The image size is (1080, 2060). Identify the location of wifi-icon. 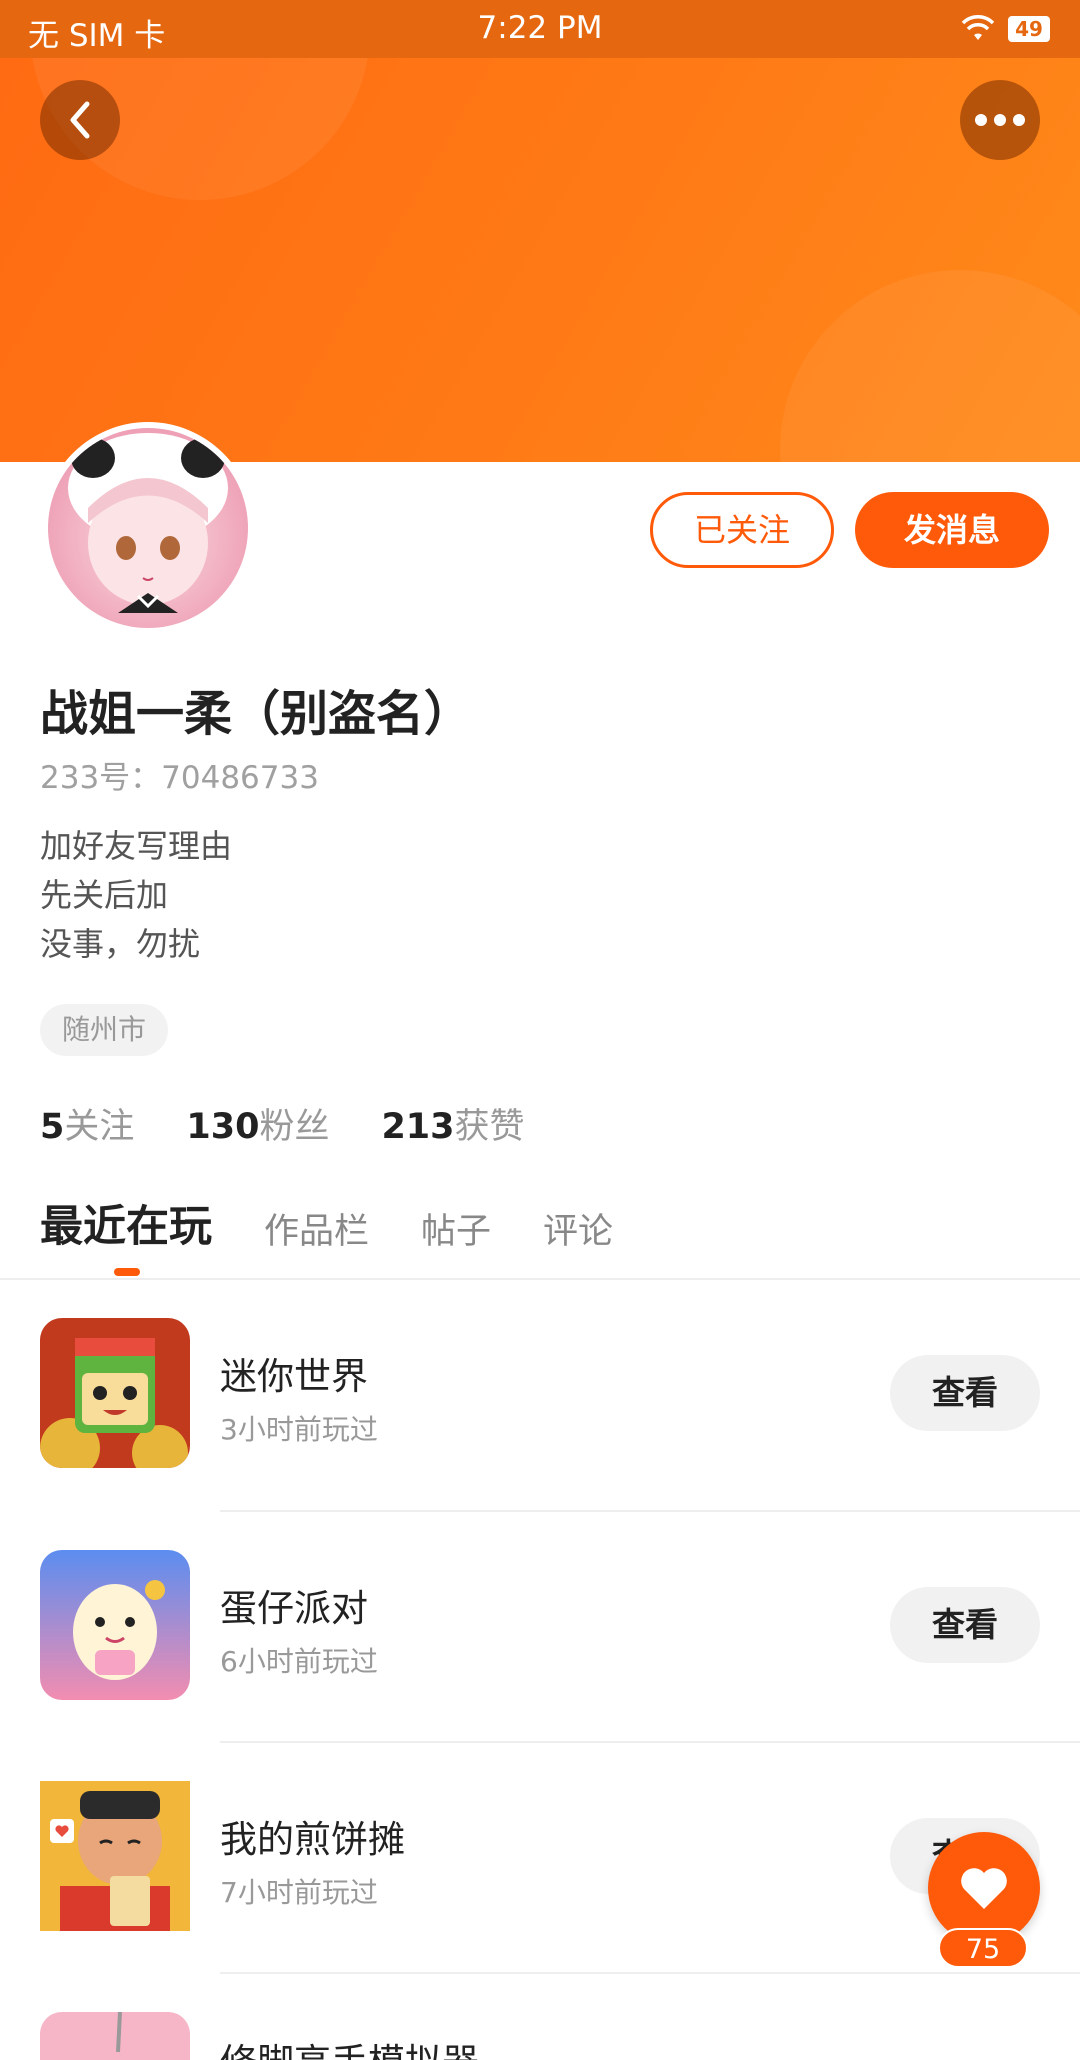
(978, 27).